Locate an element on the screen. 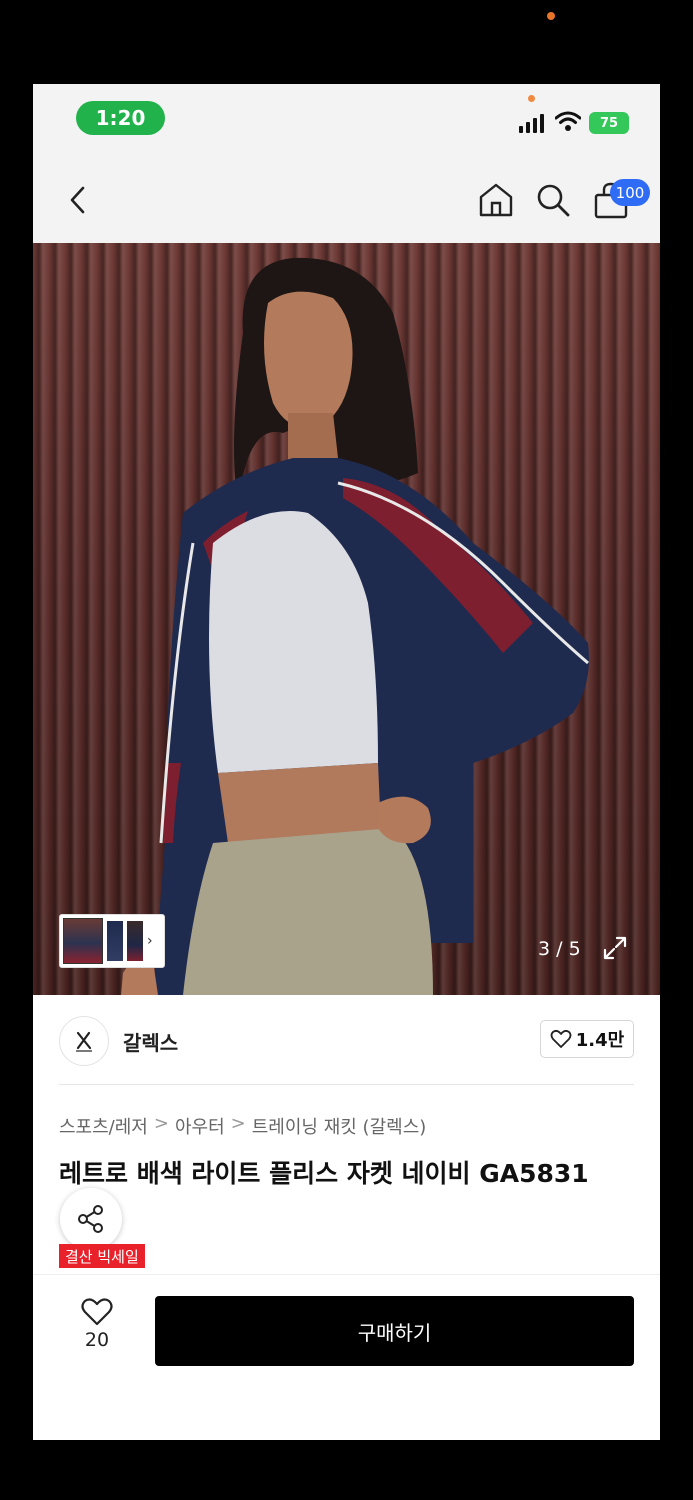  section-divider is located at coordinates (346, 1084).